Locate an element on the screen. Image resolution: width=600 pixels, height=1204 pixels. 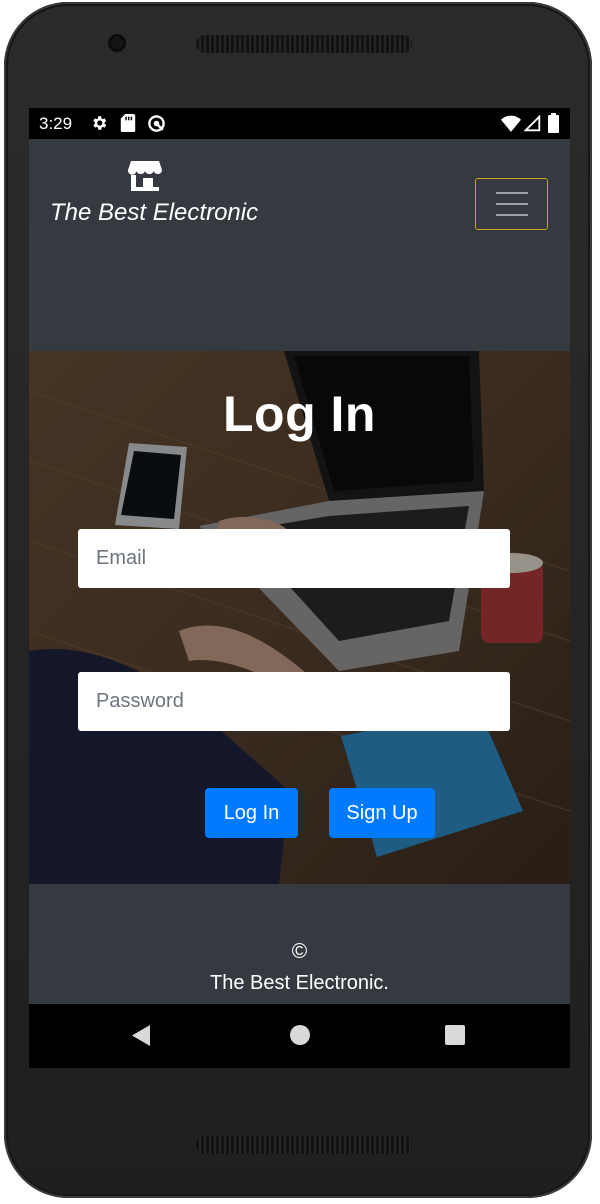
signup-button: Sign Up is located at coordinates (382, 813).